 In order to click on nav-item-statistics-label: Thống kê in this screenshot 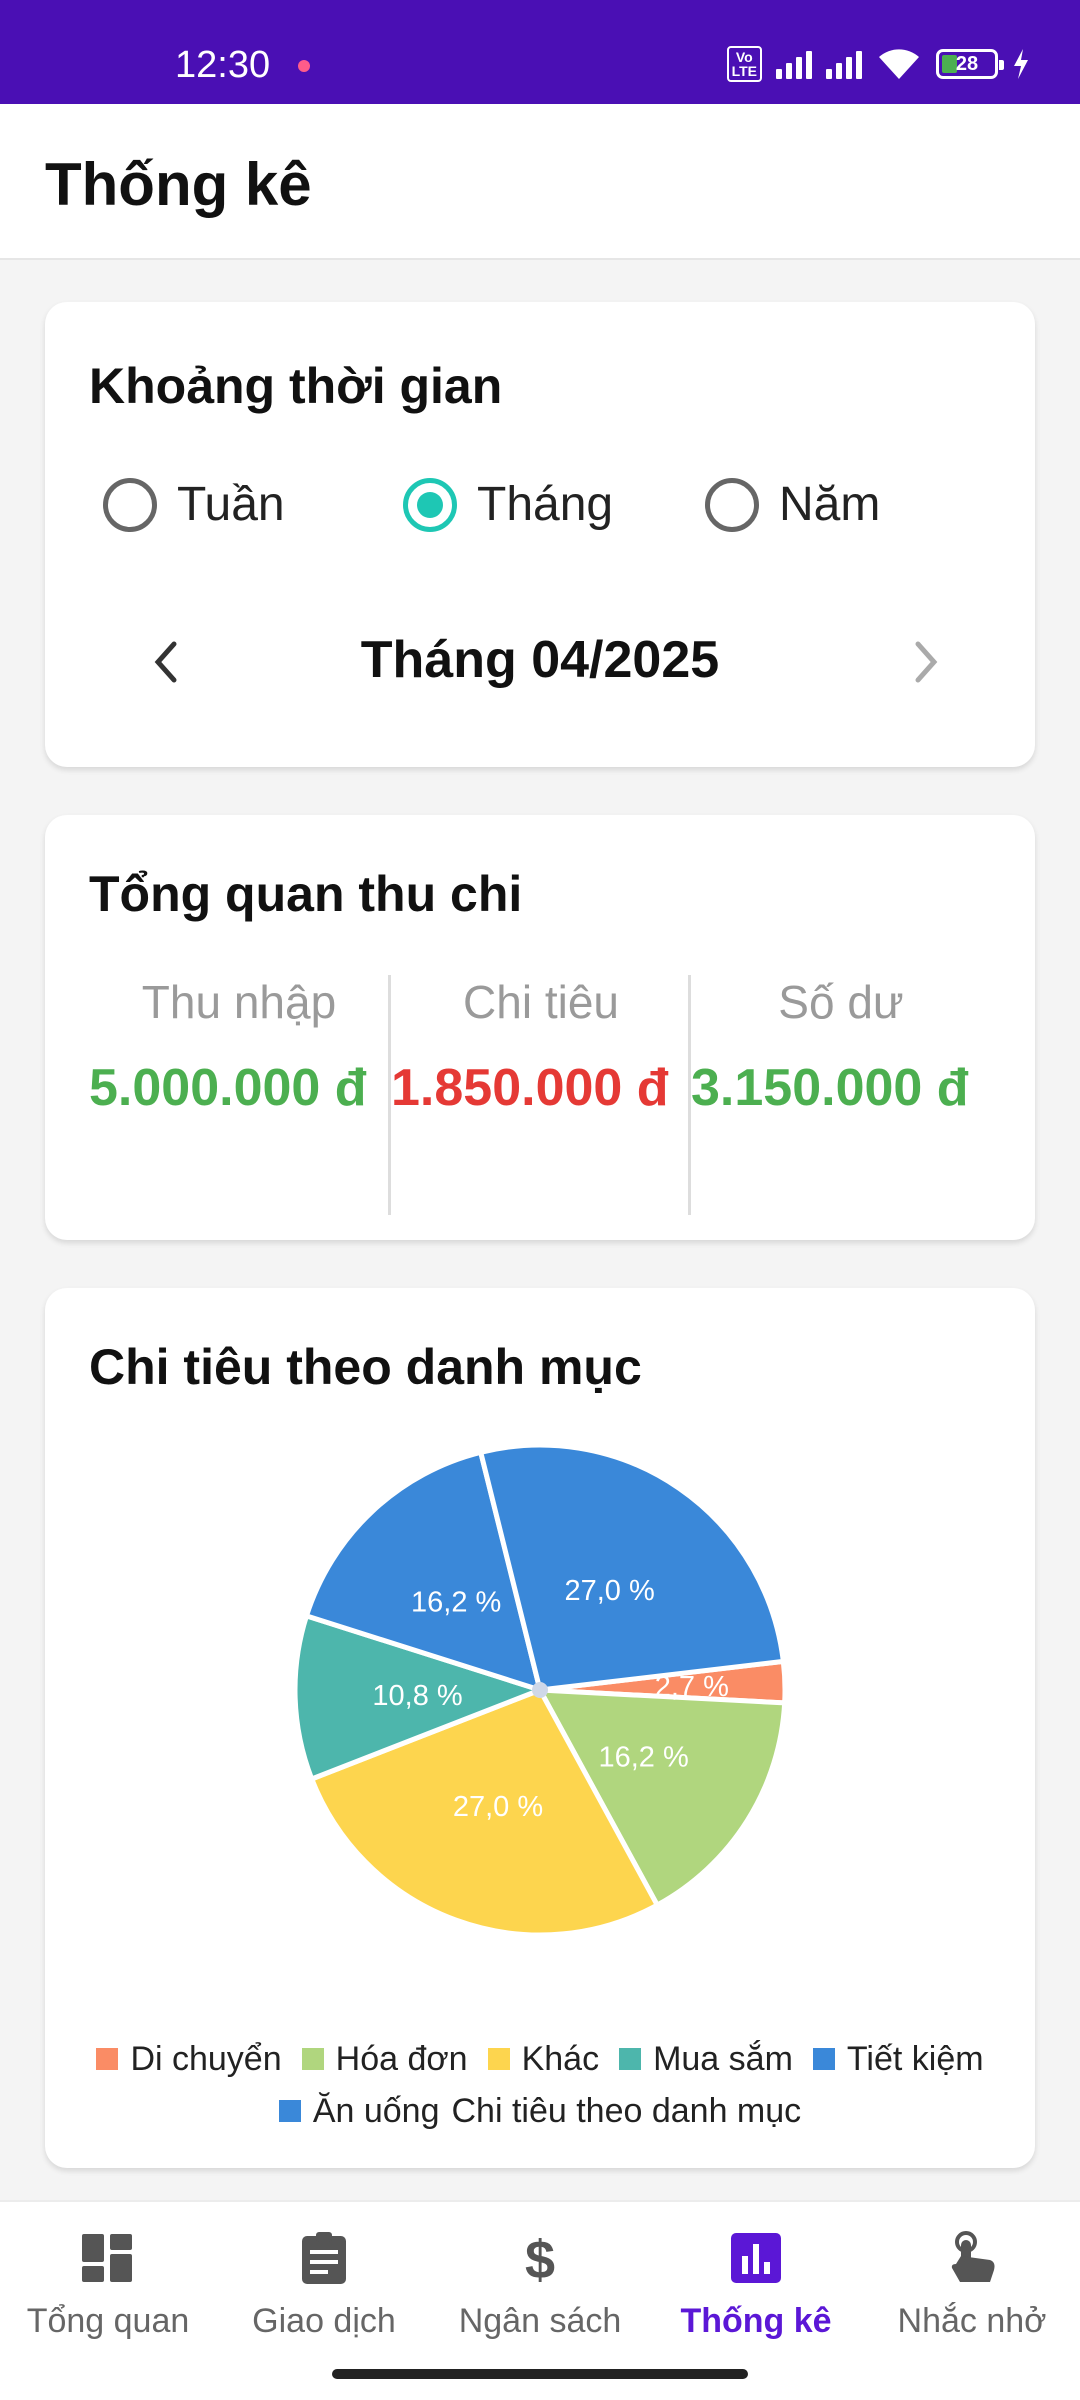, I will do `click(756, 2321)`.